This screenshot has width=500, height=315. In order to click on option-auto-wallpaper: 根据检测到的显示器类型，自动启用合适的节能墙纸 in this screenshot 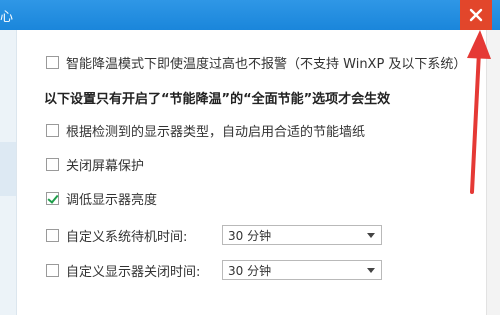, I will do `click(205, 130)`.